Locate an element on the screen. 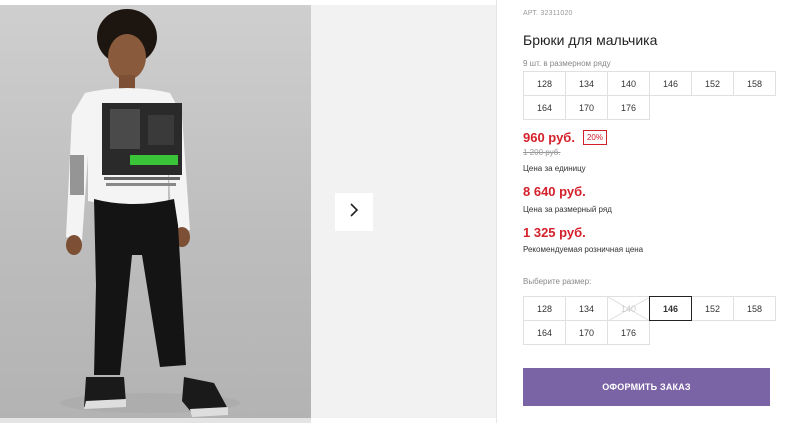  size-option-unavailable: 140 is located at coordinates (628, 308).